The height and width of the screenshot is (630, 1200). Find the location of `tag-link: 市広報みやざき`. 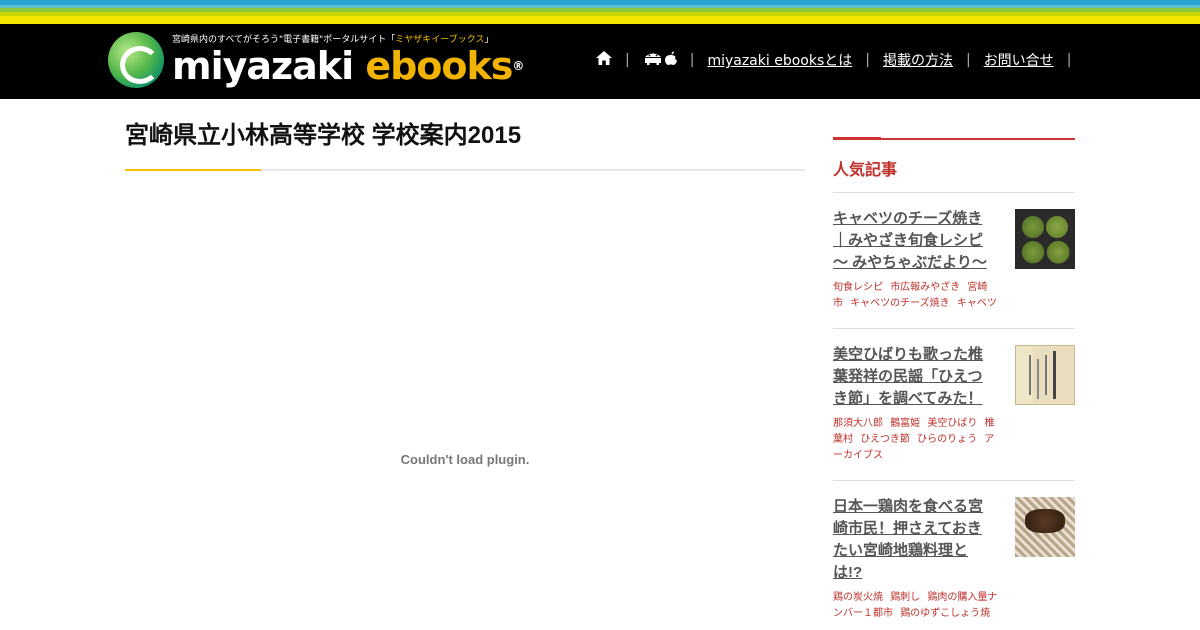

tag-link: 市広報みやざき is located at coordinates (925, 287).